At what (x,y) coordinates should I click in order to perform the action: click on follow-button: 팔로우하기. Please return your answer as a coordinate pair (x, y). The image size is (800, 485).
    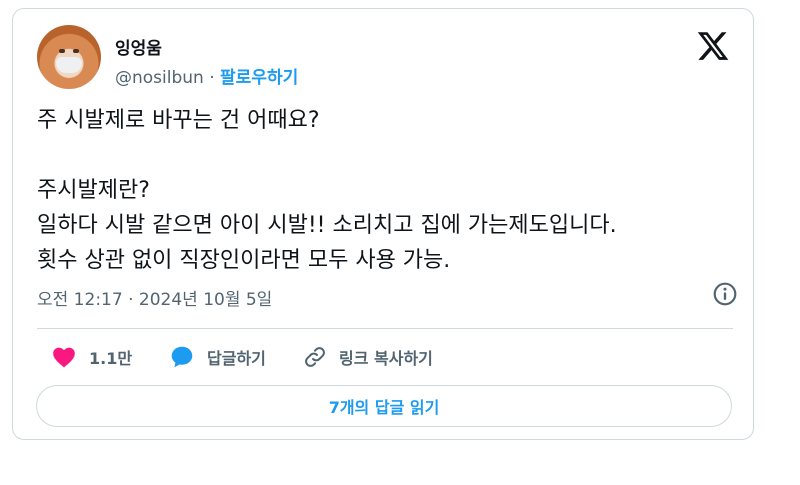
    Looking at the image, I should click on (259, 78).